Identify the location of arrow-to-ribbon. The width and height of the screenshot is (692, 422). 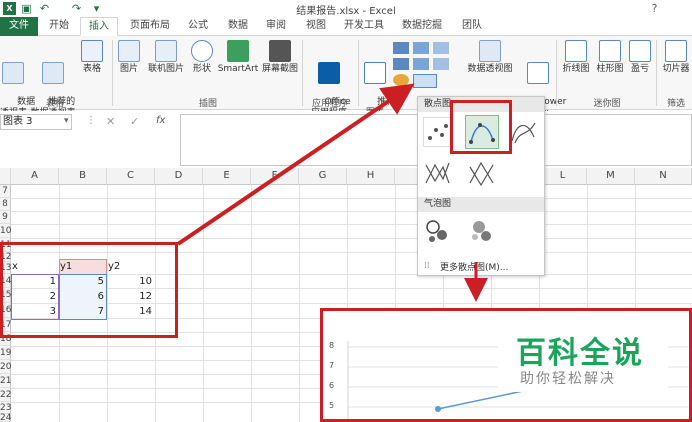
(295, 164).